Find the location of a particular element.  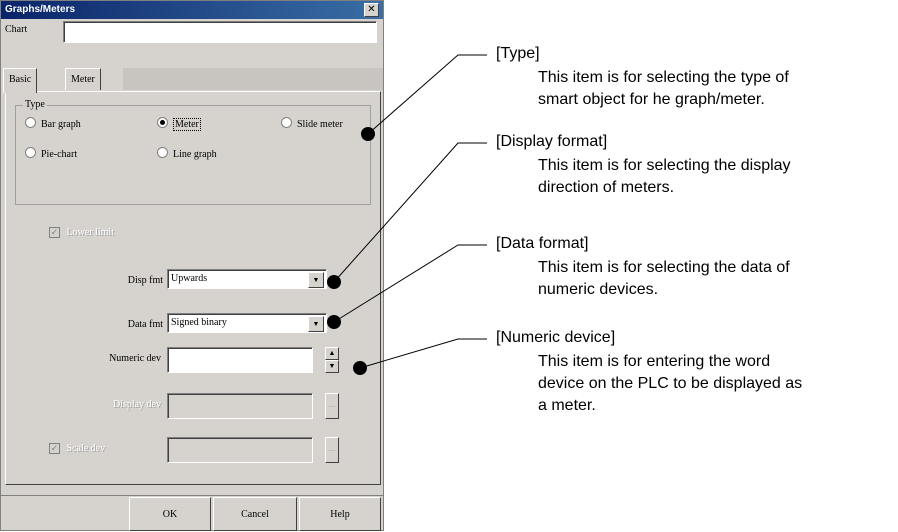

display-format-callout-title: [Display format] is located at coordinates (552, 141).